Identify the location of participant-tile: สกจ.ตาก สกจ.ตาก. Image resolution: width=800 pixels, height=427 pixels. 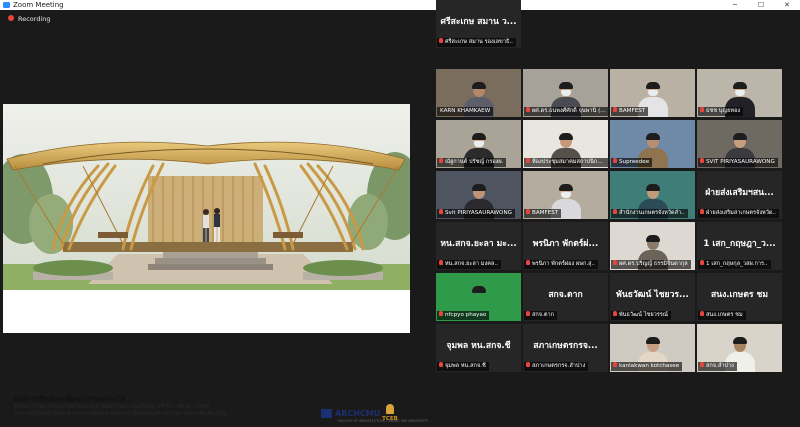
(565, 297).